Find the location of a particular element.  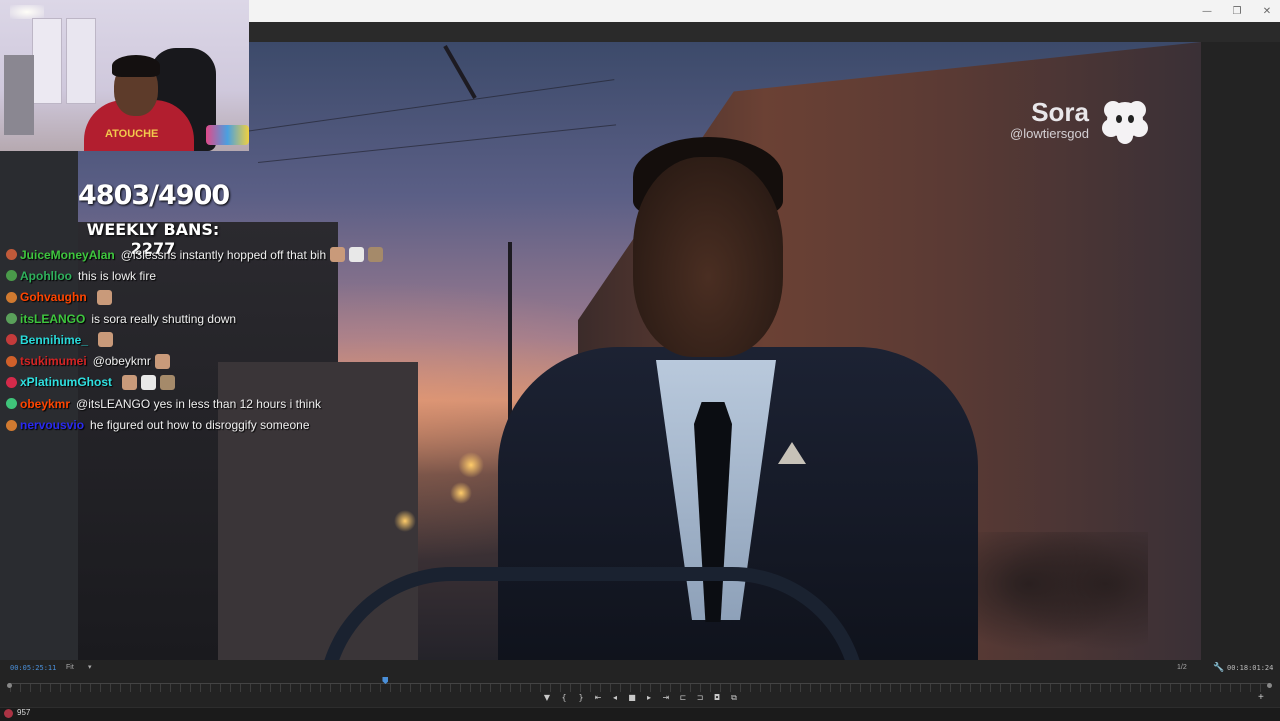

insert-icon: ⊏ is located at coordinates (683, 698).